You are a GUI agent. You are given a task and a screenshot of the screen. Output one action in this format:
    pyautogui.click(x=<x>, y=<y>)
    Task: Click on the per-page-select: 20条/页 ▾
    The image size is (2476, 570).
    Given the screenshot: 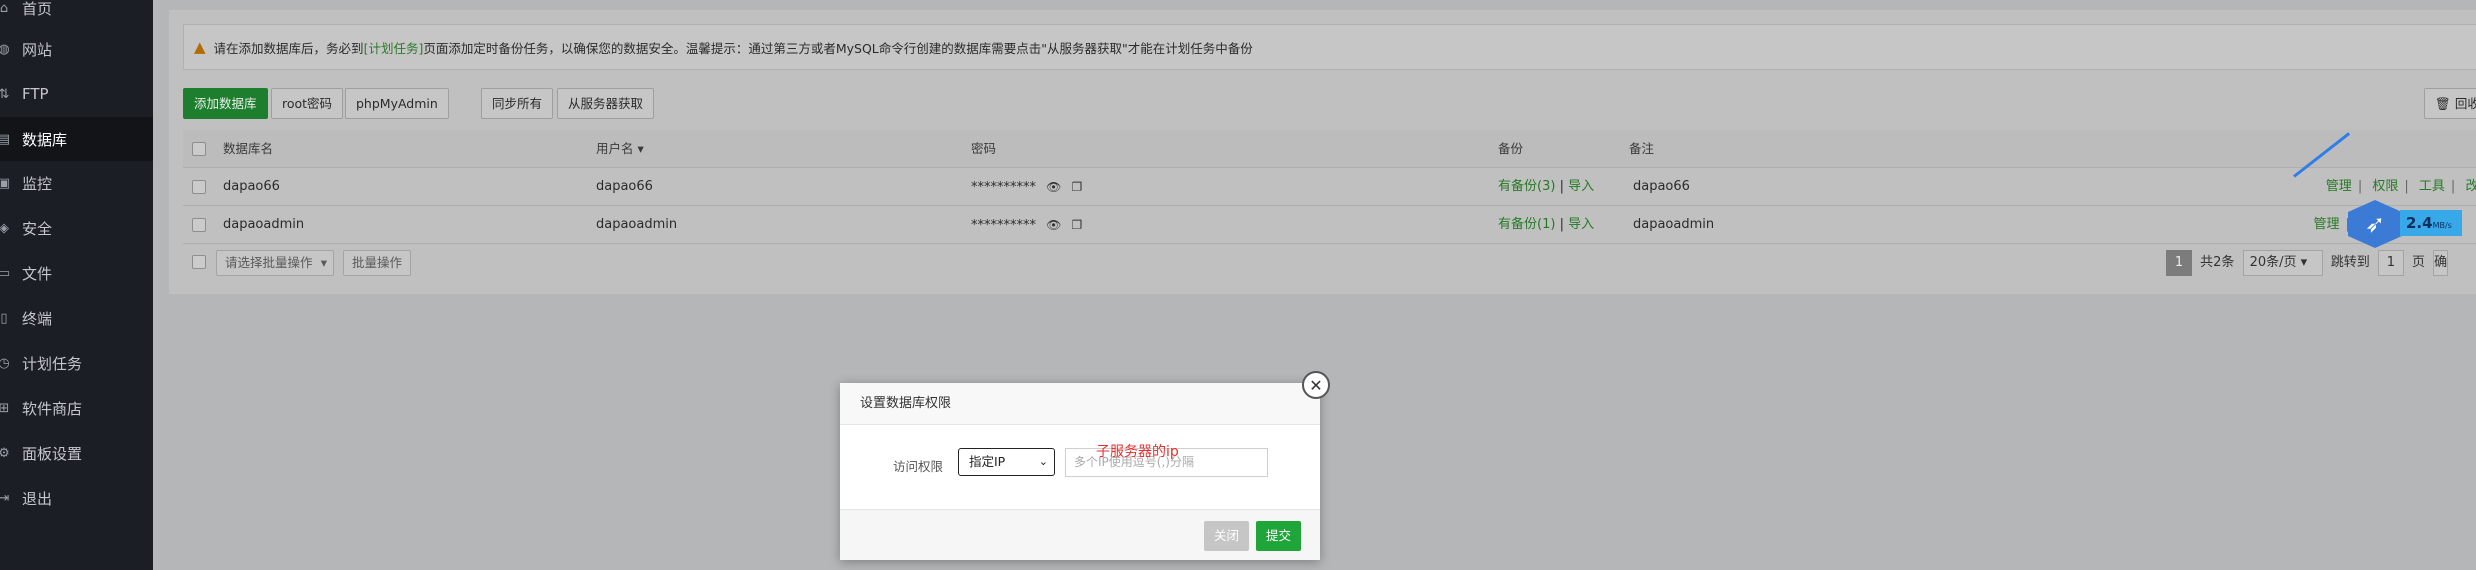 What is the action you would take?
    pyautogui.click(x=2282, y=262)
    